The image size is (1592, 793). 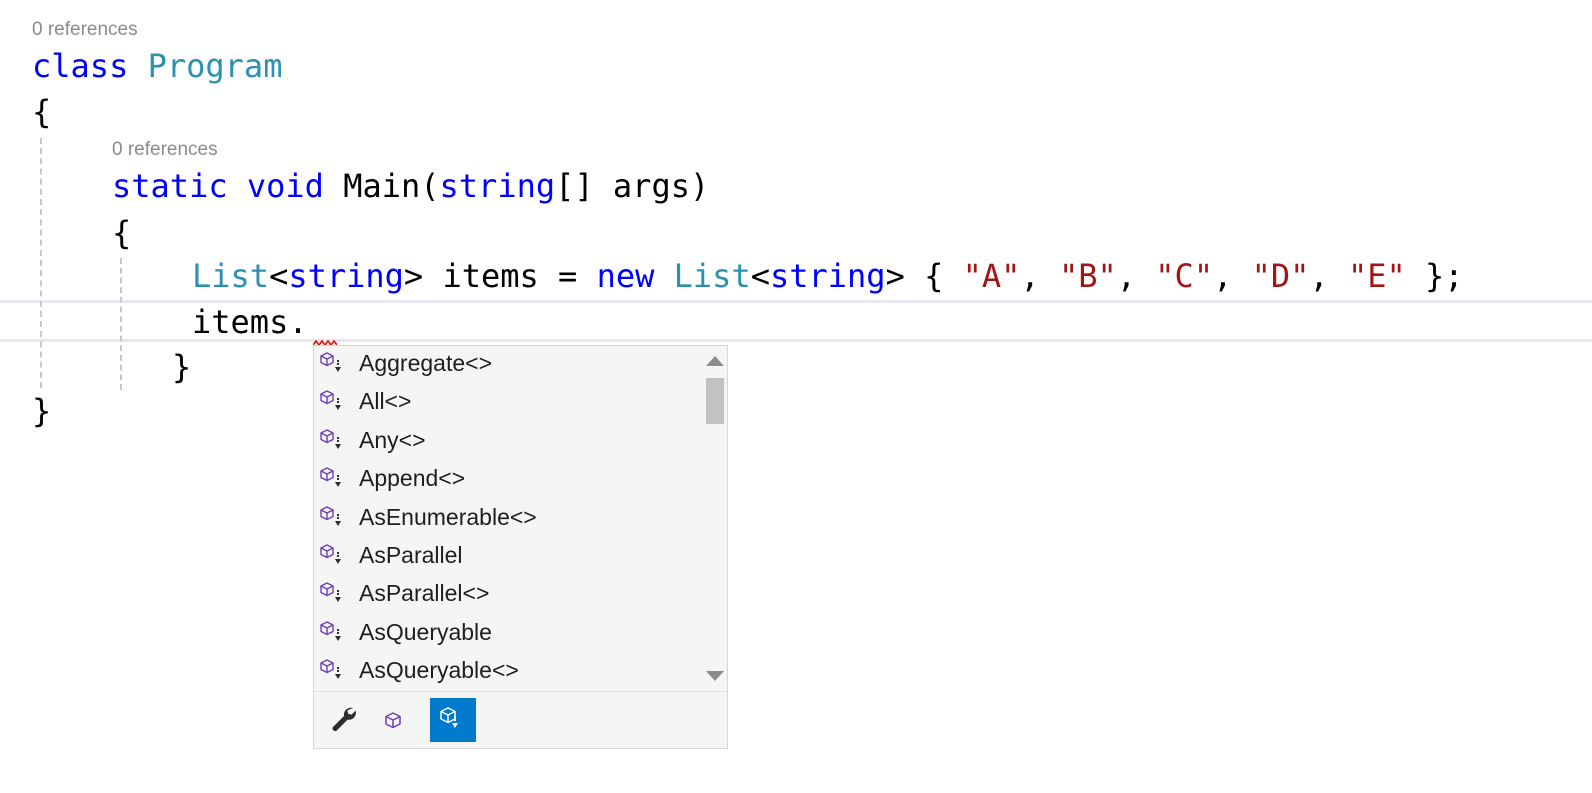 I want to click on scroll-up-arrow-icon, so click(x=715, y=361).